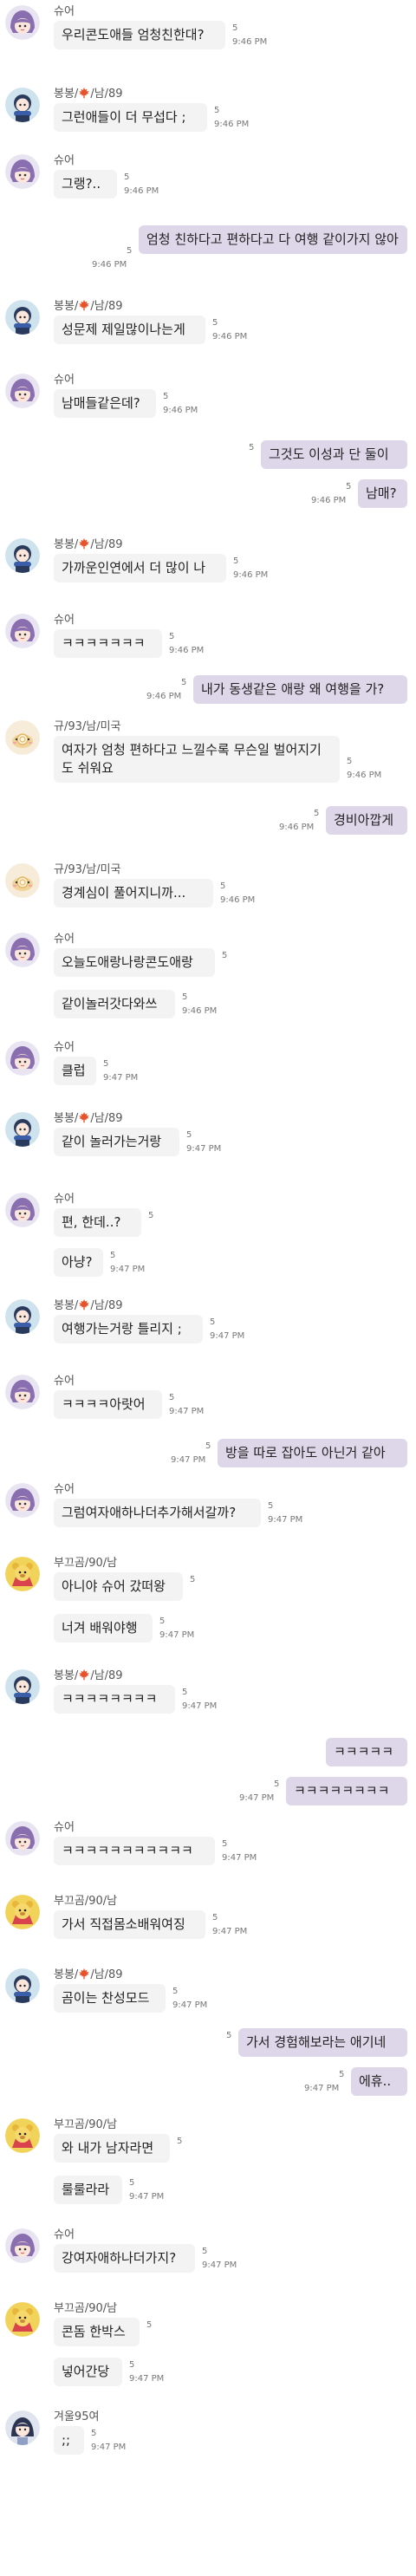 The width and height of the screenshot is (416, 2576). I want to click on message-bubble: 성문제 제일많이나는게, so click(129, 329).